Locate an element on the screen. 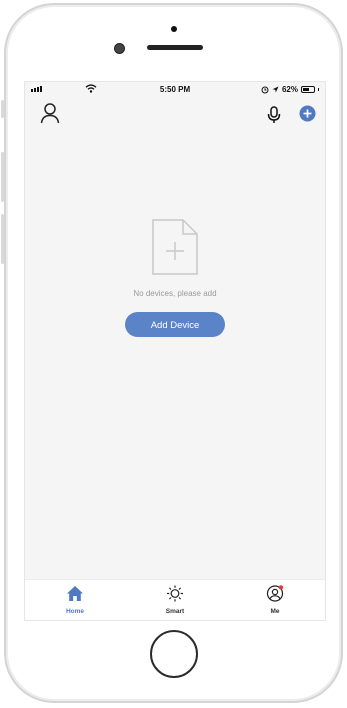 Image resolution: width=347 pixels, height=708 pixels. tab-bar: Home Smart Me is located at coordinates (175, 599).